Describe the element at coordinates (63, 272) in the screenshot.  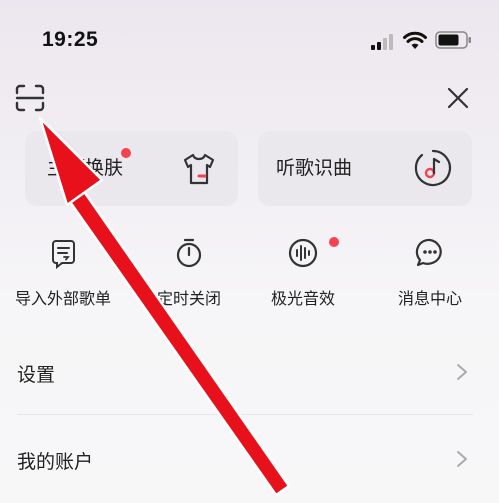
I see `import-playlist-button: 导入外部歌单` at that location.